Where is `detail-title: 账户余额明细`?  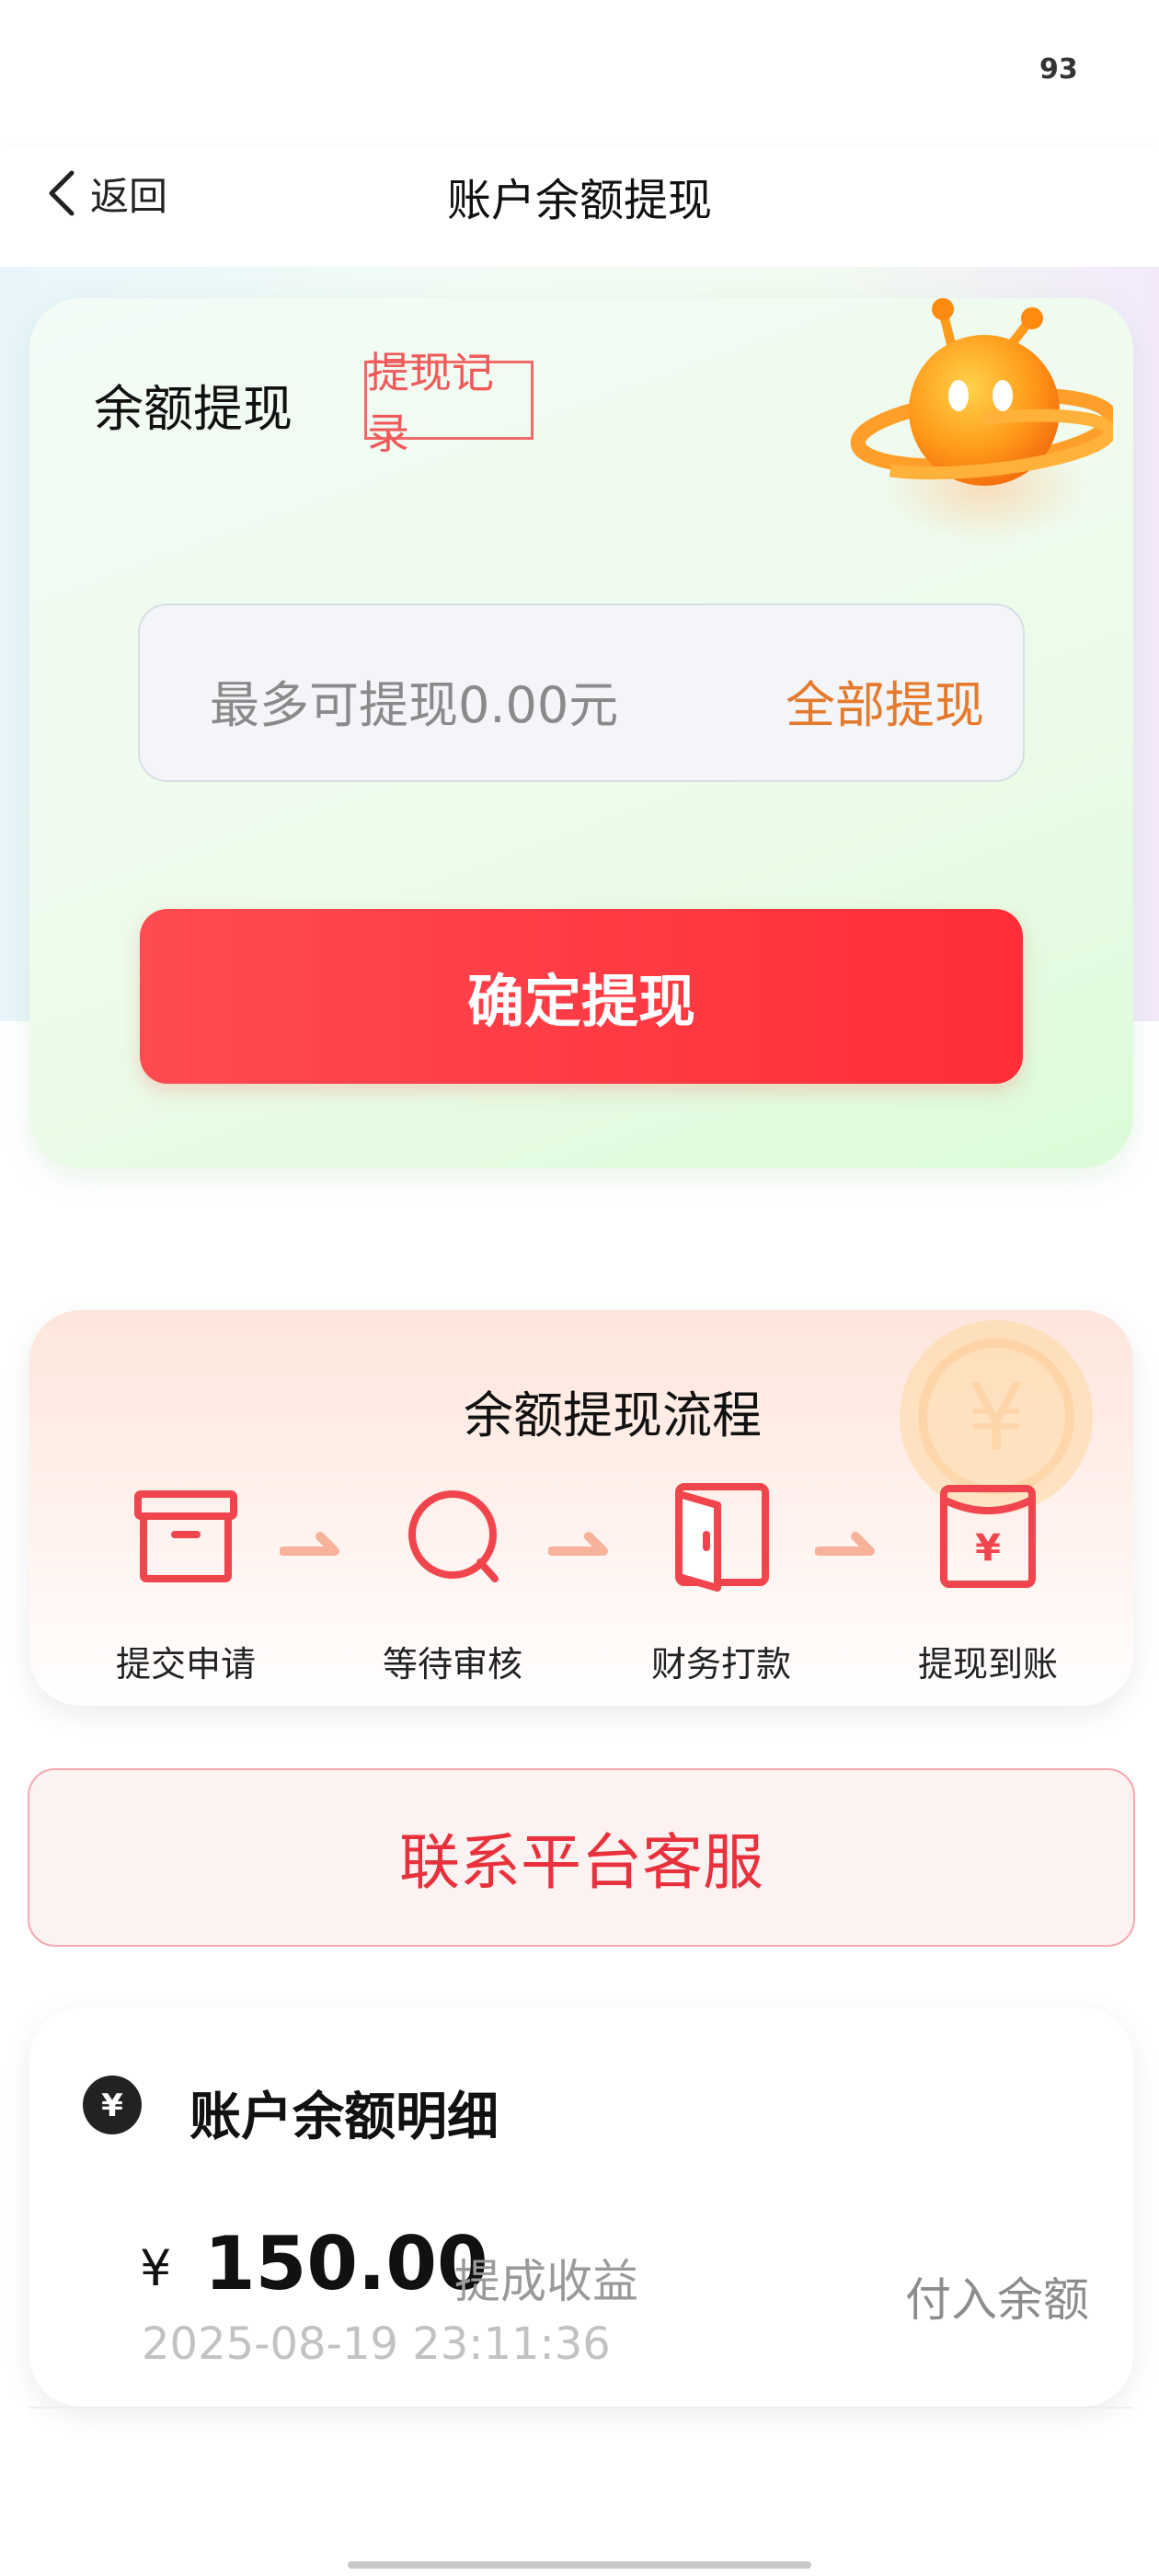 detail-title: 账户余额明细 is located at coordinates (344, 2117).